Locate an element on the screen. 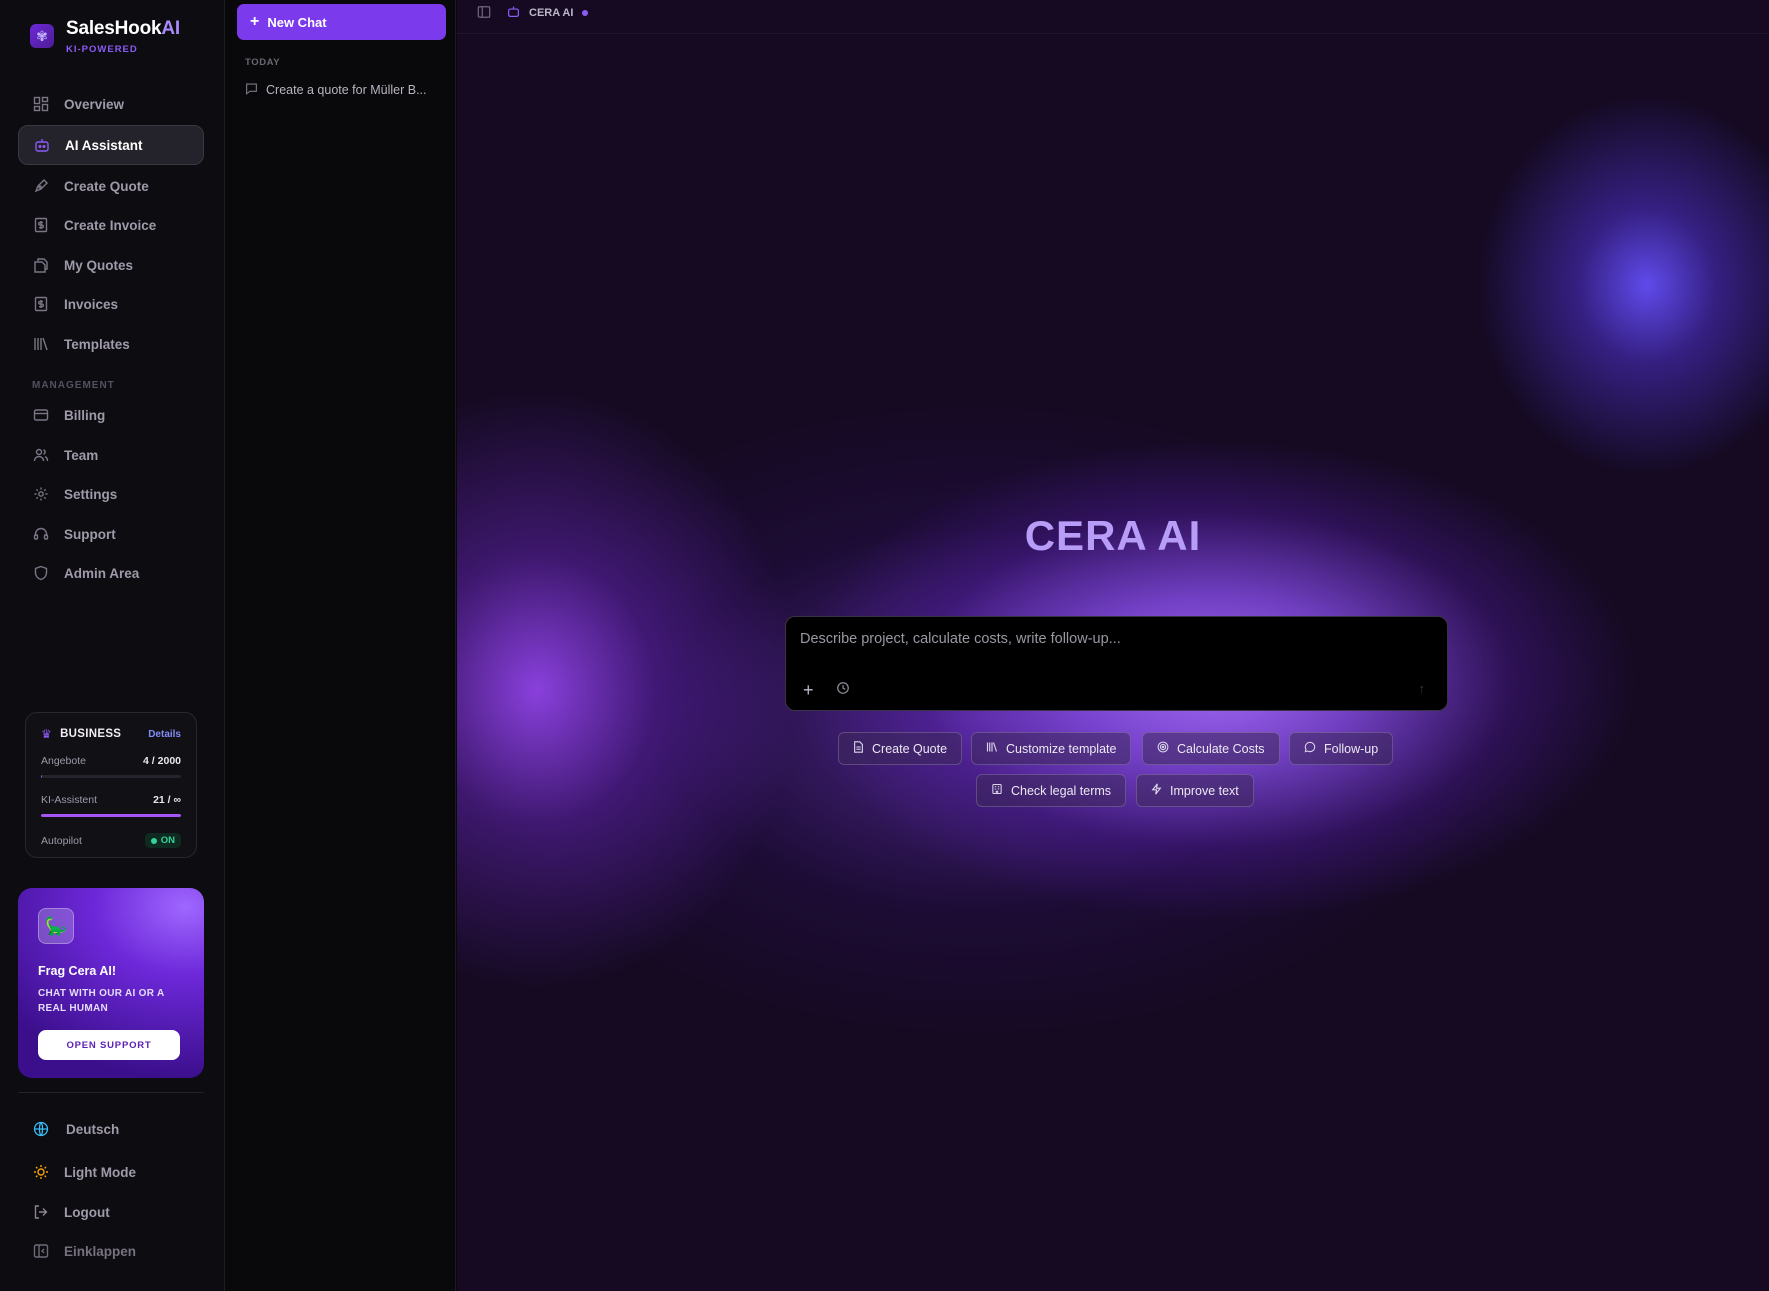  nav-item-admin-area: Admin Area is located at coordinates (111, 573).